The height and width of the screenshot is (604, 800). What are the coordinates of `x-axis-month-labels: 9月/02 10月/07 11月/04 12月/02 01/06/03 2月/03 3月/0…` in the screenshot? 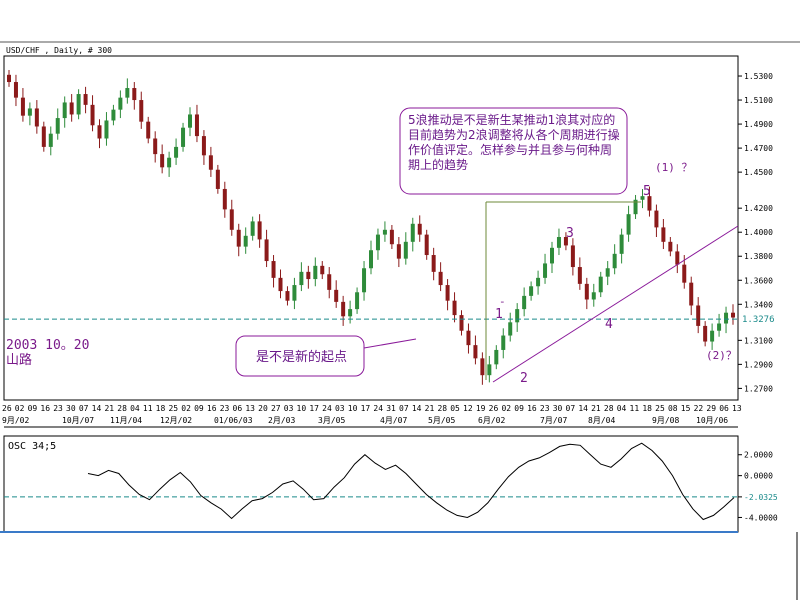 It's located at (365, 420).